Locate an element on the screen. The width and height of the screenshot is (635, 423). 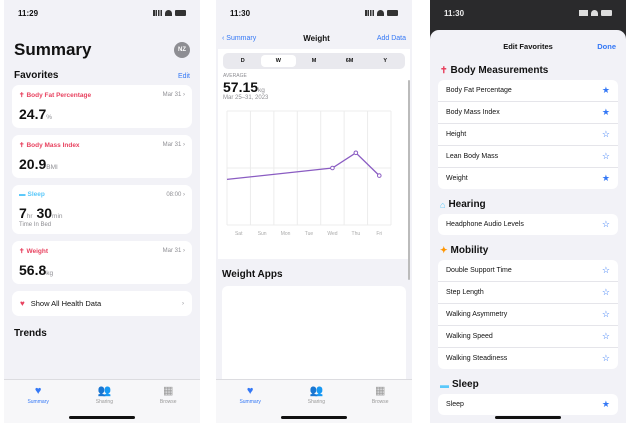
card-unit: kg is located at coordinates (50, 273).